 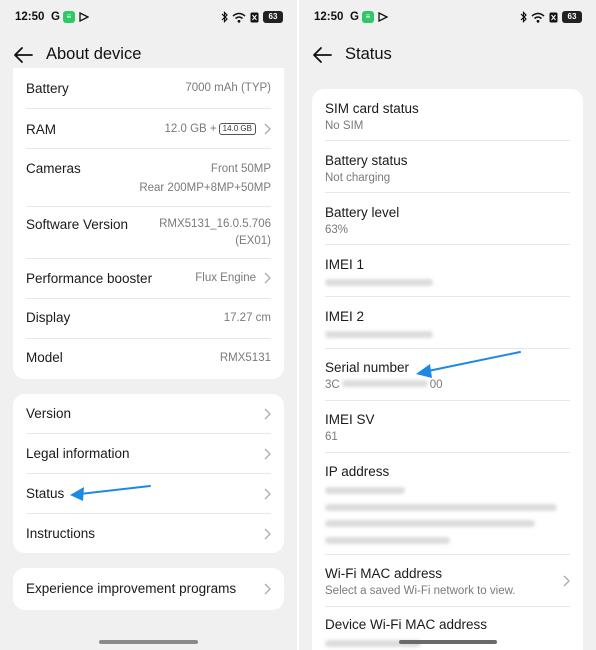 I want to click on row-value-line2: (EX01), so click(x=253, y=241).